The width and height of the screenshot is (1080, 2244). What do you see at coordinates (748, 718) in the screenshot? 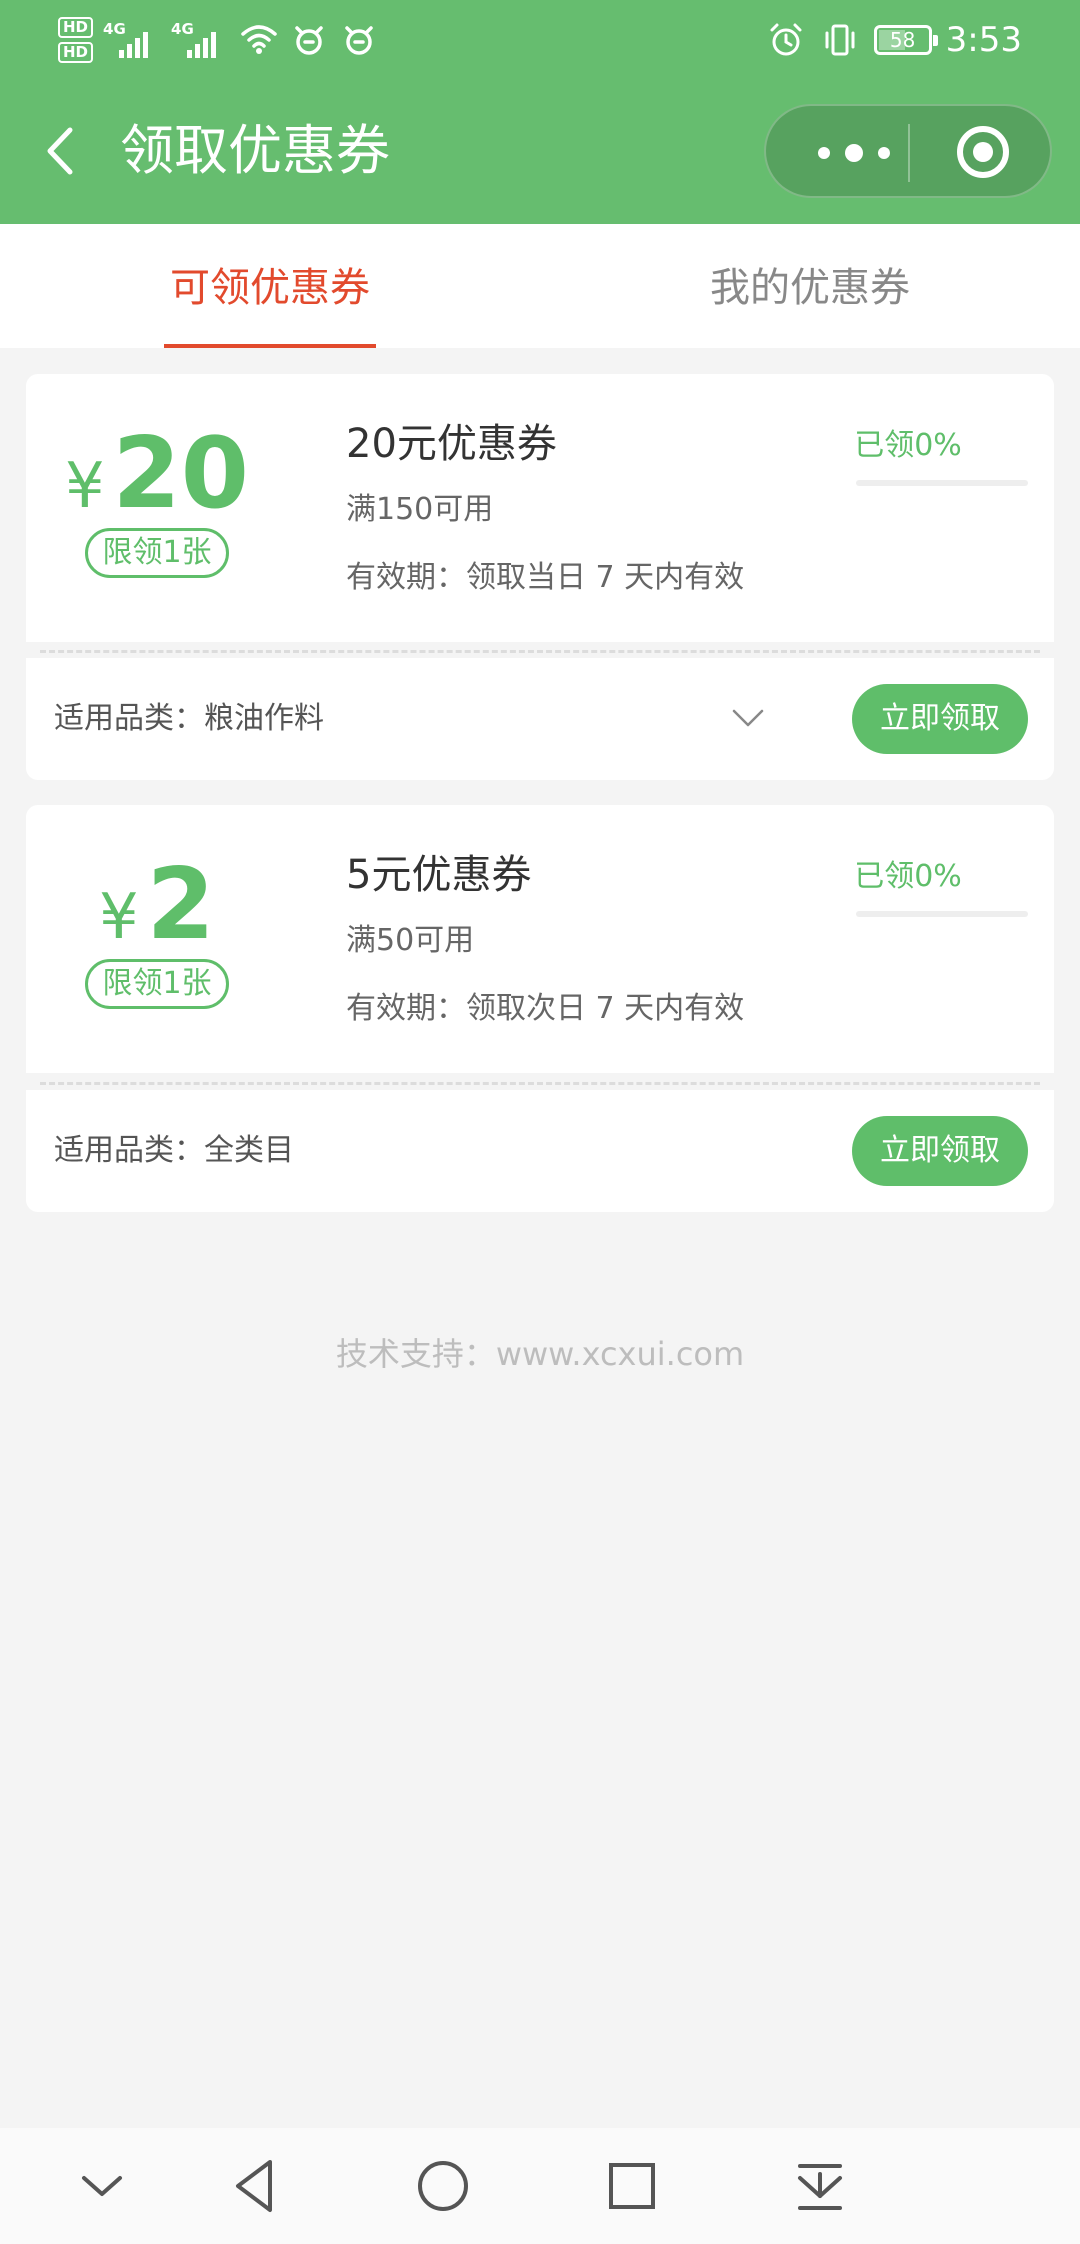
I see `chevron-down-icon` at bounding box center [748, 718].